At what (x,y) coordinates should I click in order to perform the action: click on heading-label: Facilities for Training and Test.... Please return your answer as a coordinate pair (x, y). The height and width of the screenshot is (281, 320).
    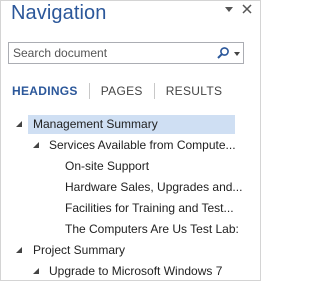
    Looking at the image, I should click on (149, 208).